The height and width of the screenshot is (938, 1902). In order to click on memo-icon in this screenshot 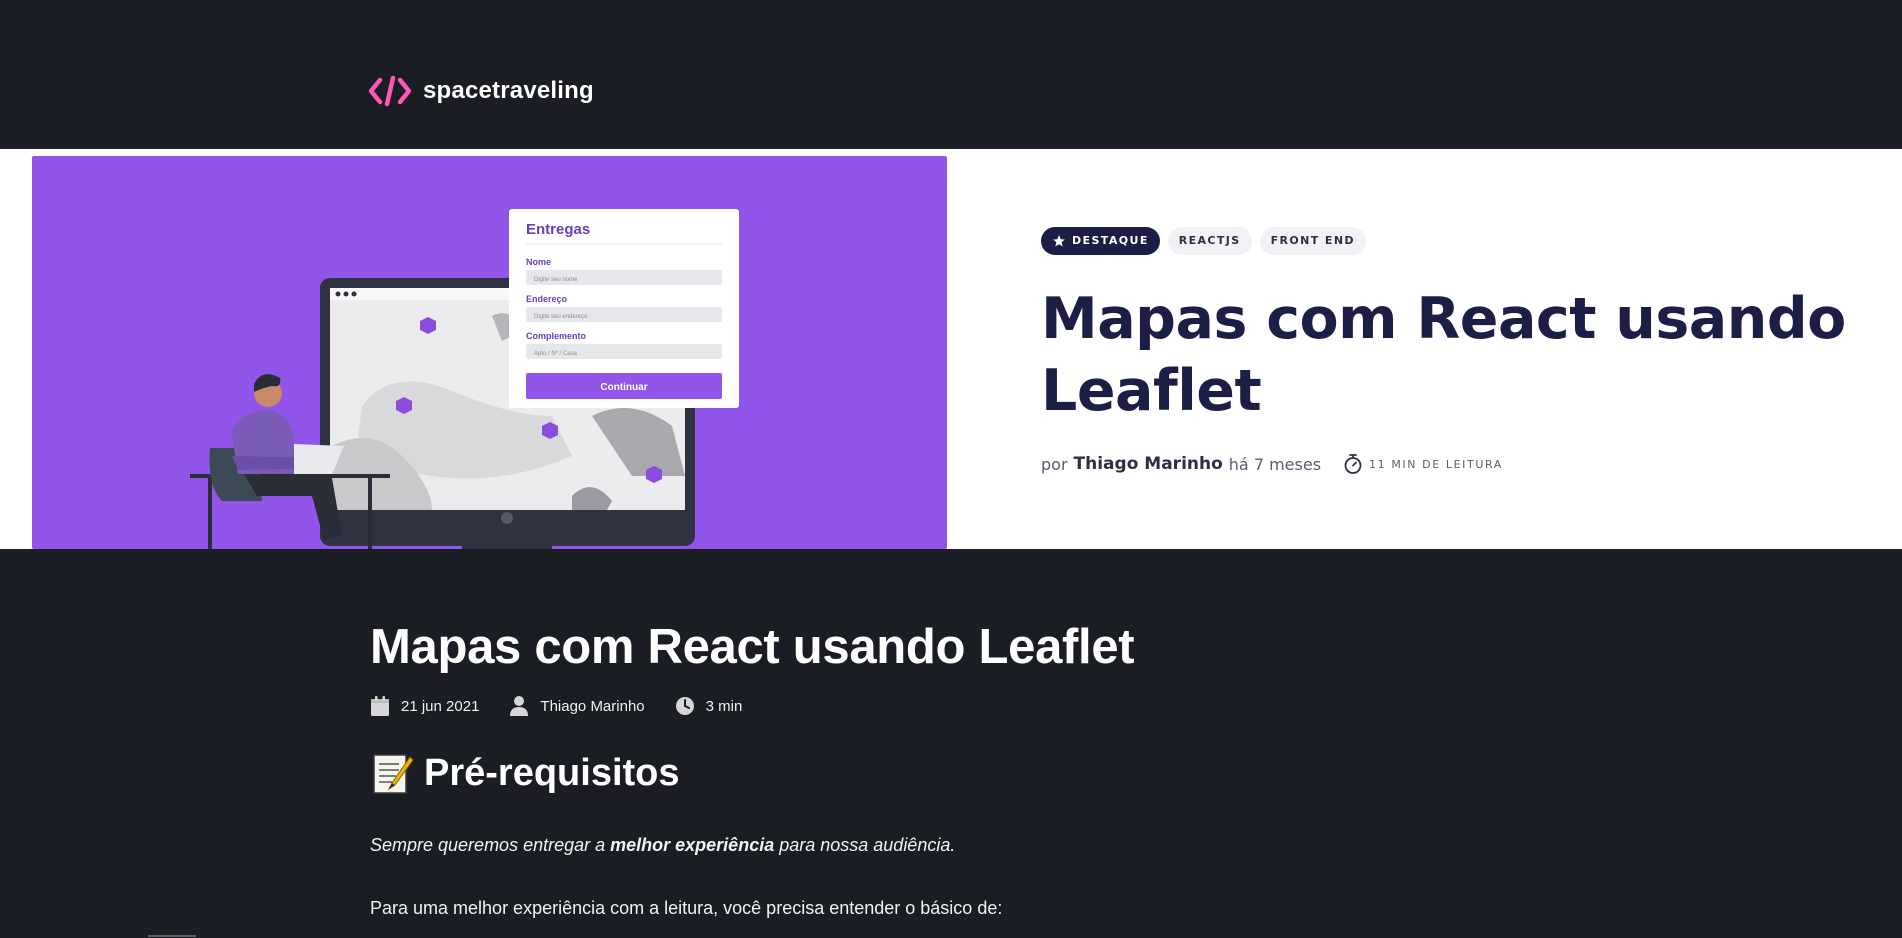, I will do `click(393, 774)`.